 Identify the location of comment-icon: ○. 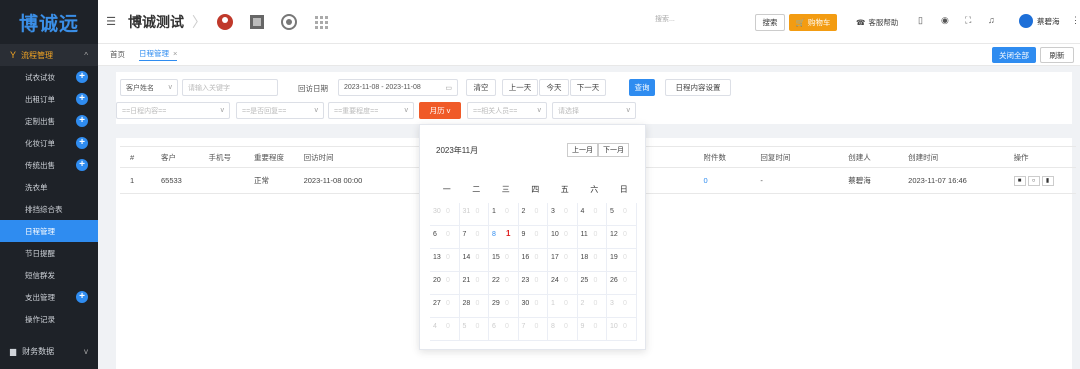
(1033, 181).